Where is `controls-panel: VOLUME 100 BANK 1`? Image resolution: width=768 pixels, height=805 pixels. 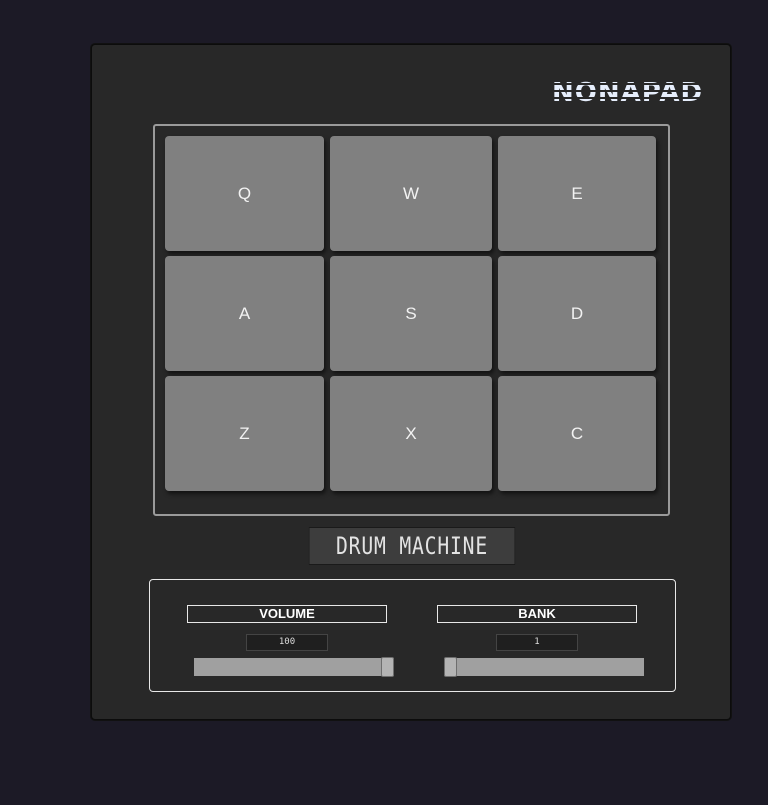 controls-panel: VOLUME 100 BANK 1 is located at coordinates (412, 635).